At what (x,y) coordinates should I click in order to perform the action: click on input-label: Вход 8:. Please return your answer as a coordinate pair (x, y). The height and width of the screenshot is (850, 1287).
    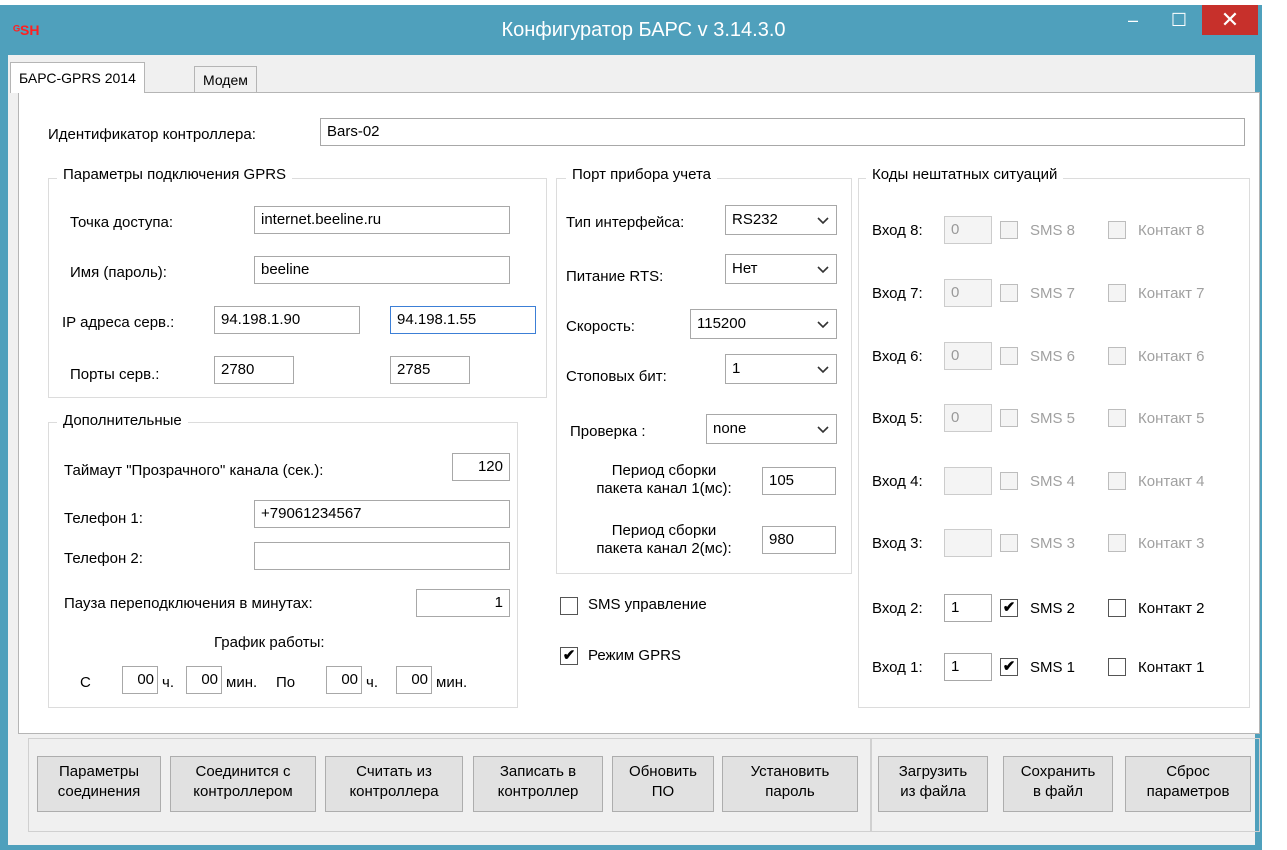
    Looking at the image, I should click on (897, 230).